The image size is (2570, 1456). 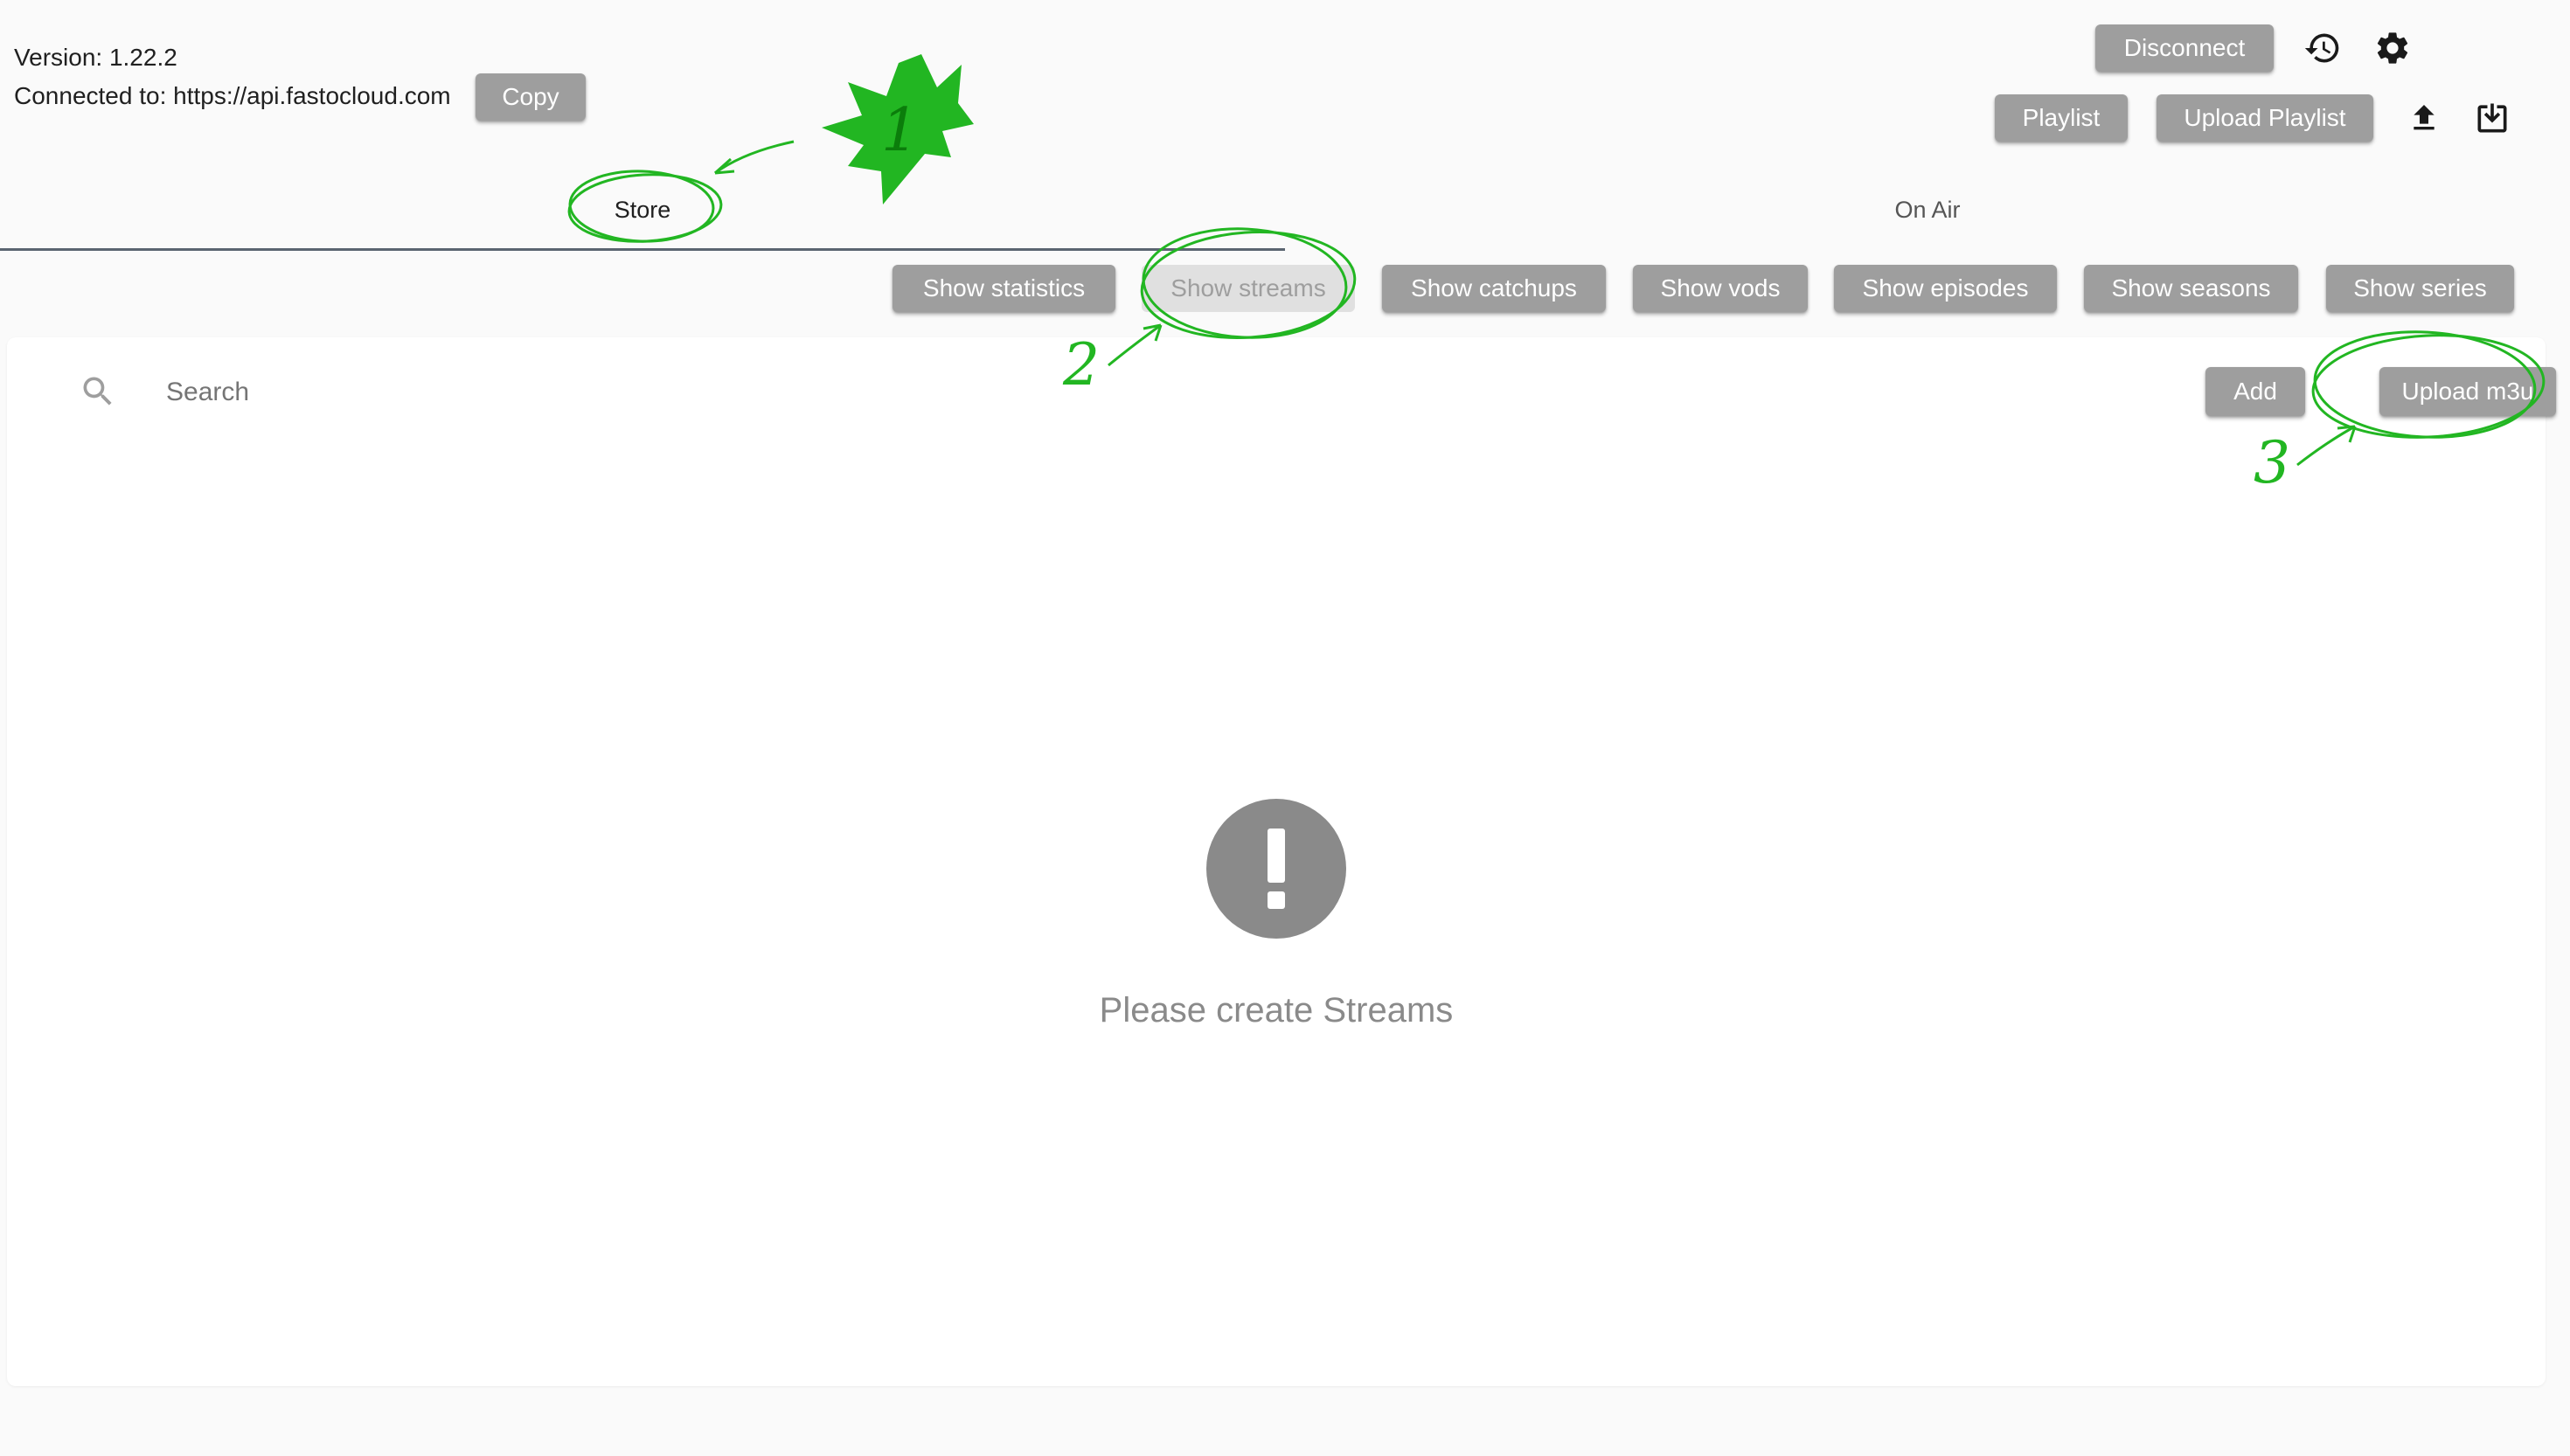 I want to click on settings-gear-icon, so click(x=2392, y=48).